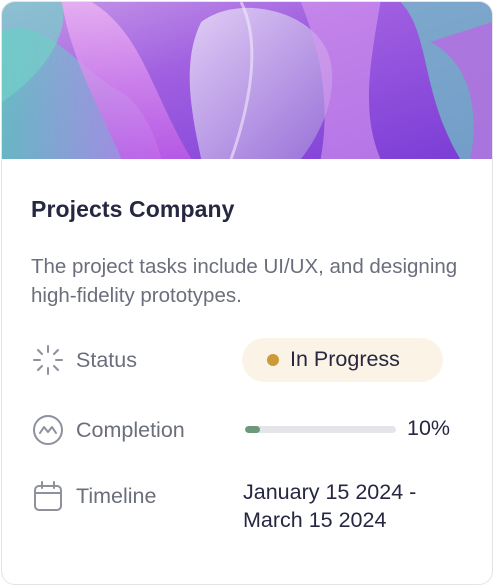  What do you see at coordinates (48, 430) in the screenshot?
I see `gauge-icon` at bounding box center [48, 430].